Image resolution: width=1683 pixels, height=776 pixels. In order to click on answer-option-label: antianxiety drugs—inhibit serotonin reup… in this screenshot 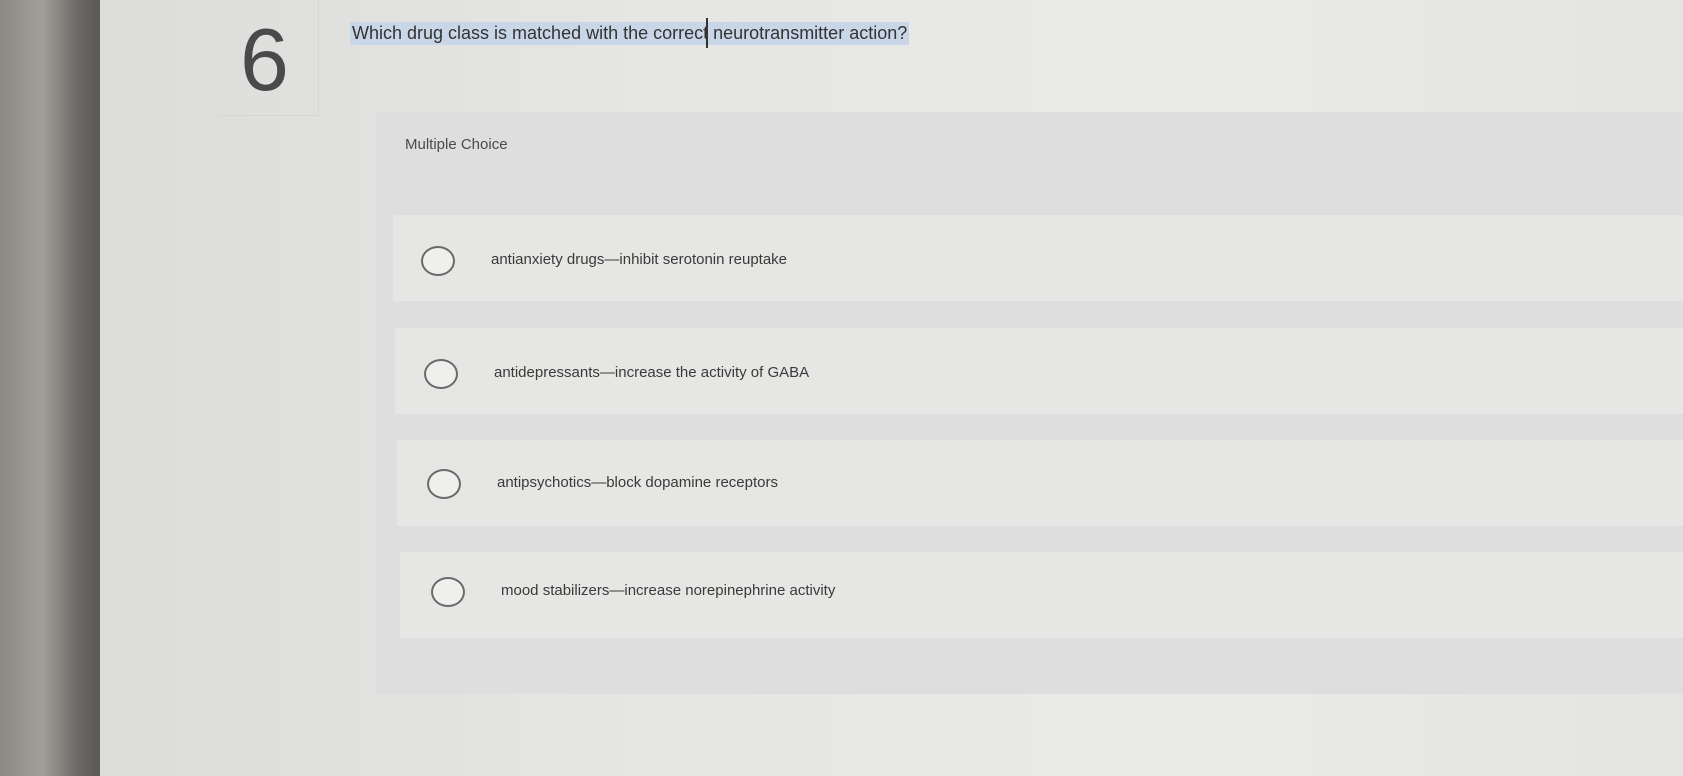, I will do `click(639, 259)`.